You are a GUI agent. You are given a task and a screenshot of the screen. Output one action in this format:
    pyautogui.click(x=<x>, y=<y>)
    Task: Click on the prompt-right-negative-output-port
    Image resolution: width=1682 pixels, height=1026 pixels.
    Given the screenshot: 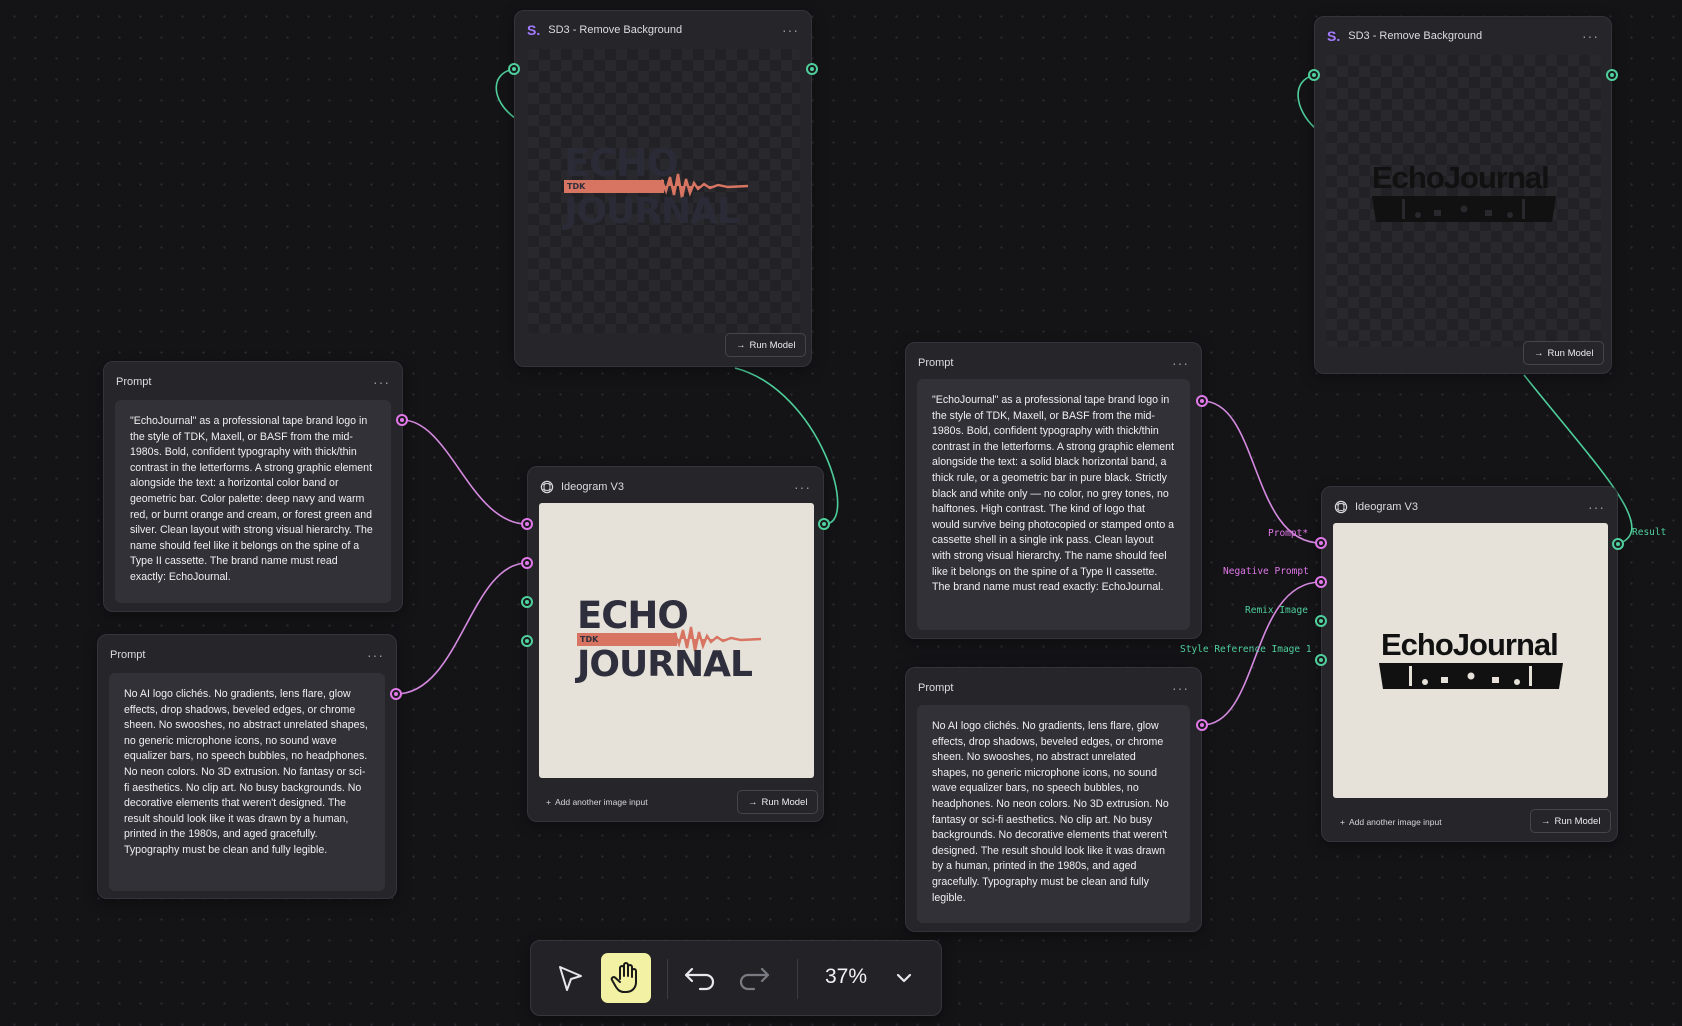 What is the action you would take?
    pyautogui.click(x=1202, y=725)
    